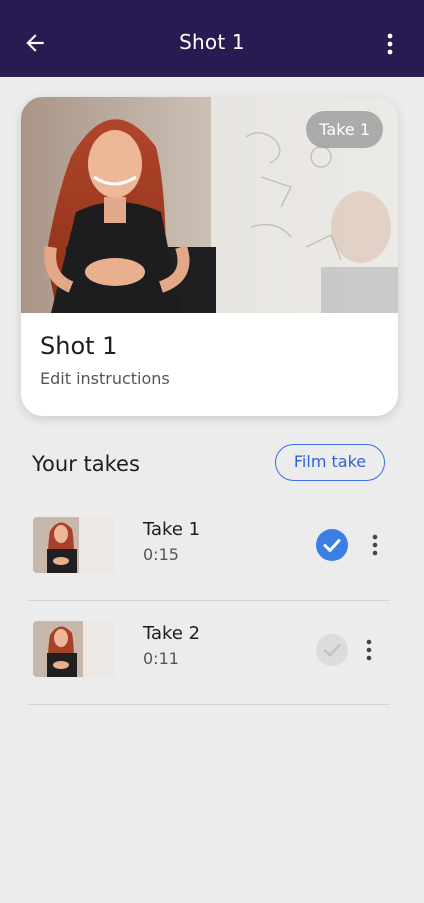 This screenshot has height=903, width=424. Describe the element at coordinates (212, 42) in the screenshot. I see `page-title: Shot 1` at that location.